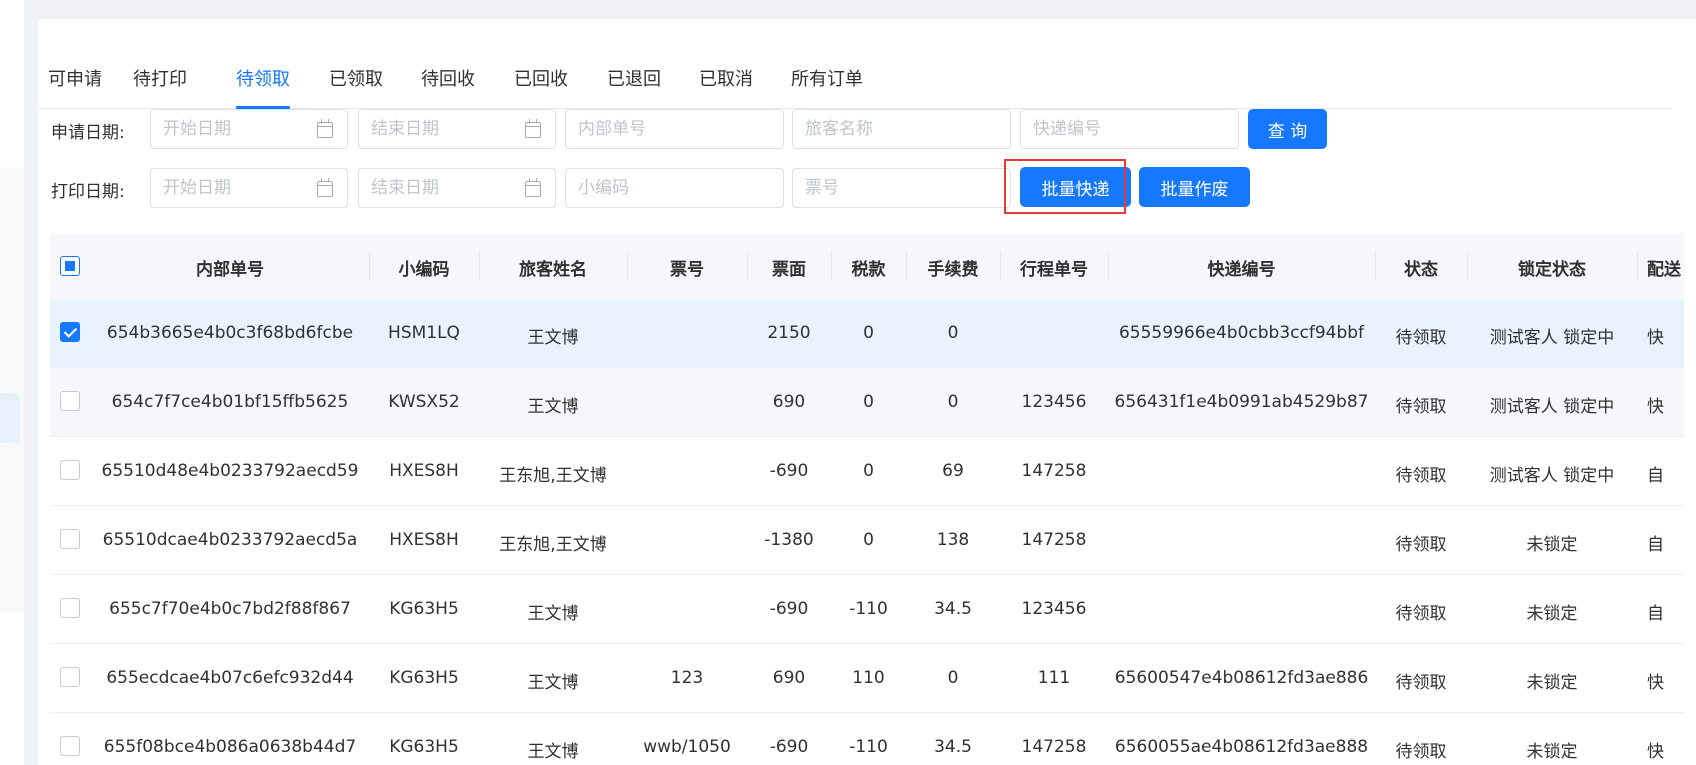  Describe the element at coordinates (1241, 270) in the screenshot. I see `col-express-no: 快递编号` at that location.